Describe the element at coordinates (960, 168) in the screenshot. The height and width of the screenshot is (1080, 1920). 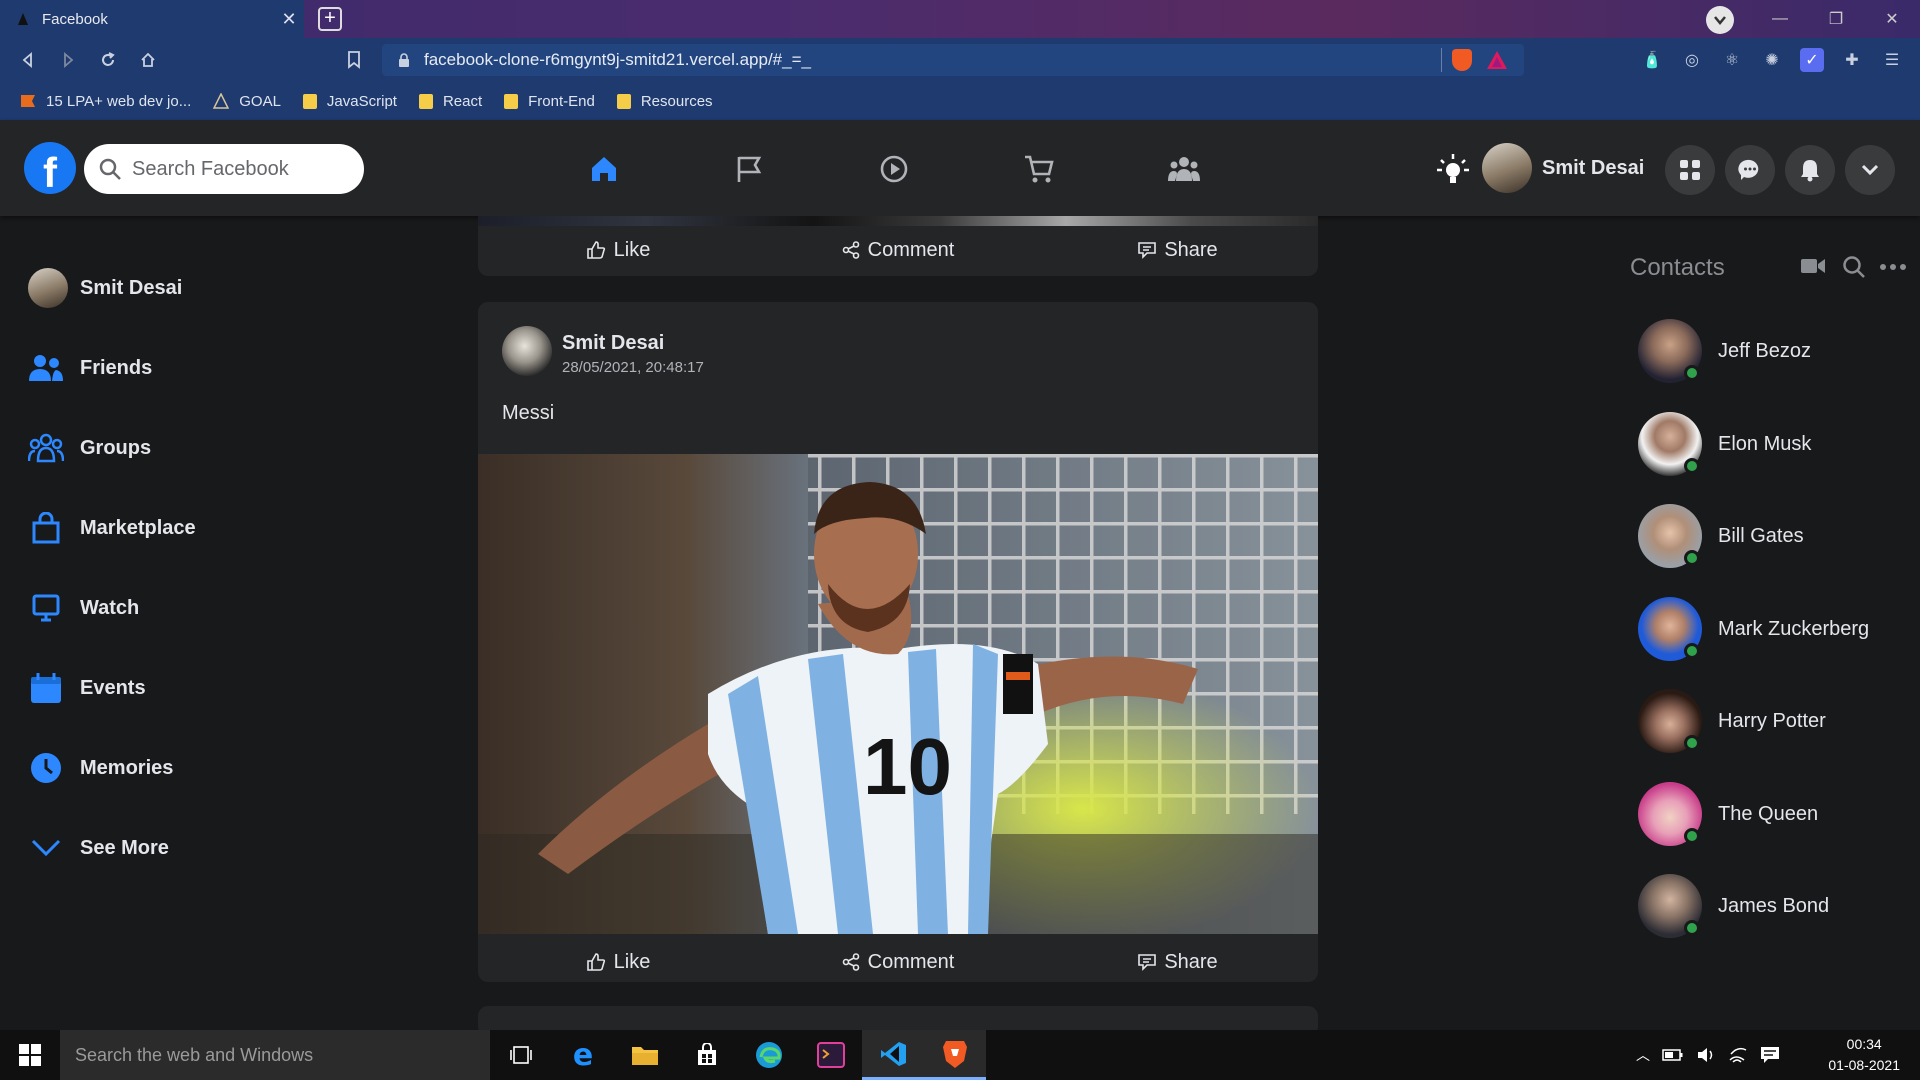
I see `facebook-header: f Smit Desai` at that location.